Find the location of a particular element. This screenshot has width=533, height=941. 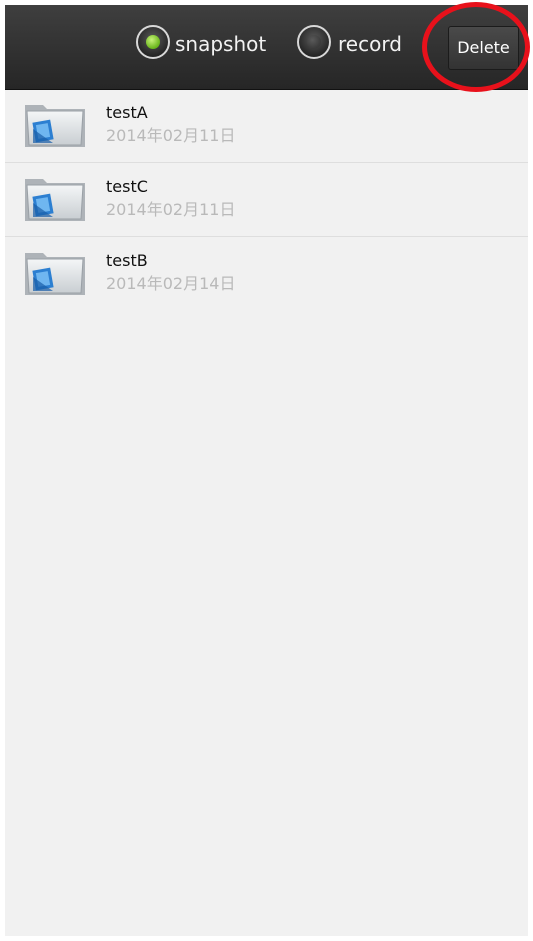

item-name: testA is located at coordinates (127, 112).